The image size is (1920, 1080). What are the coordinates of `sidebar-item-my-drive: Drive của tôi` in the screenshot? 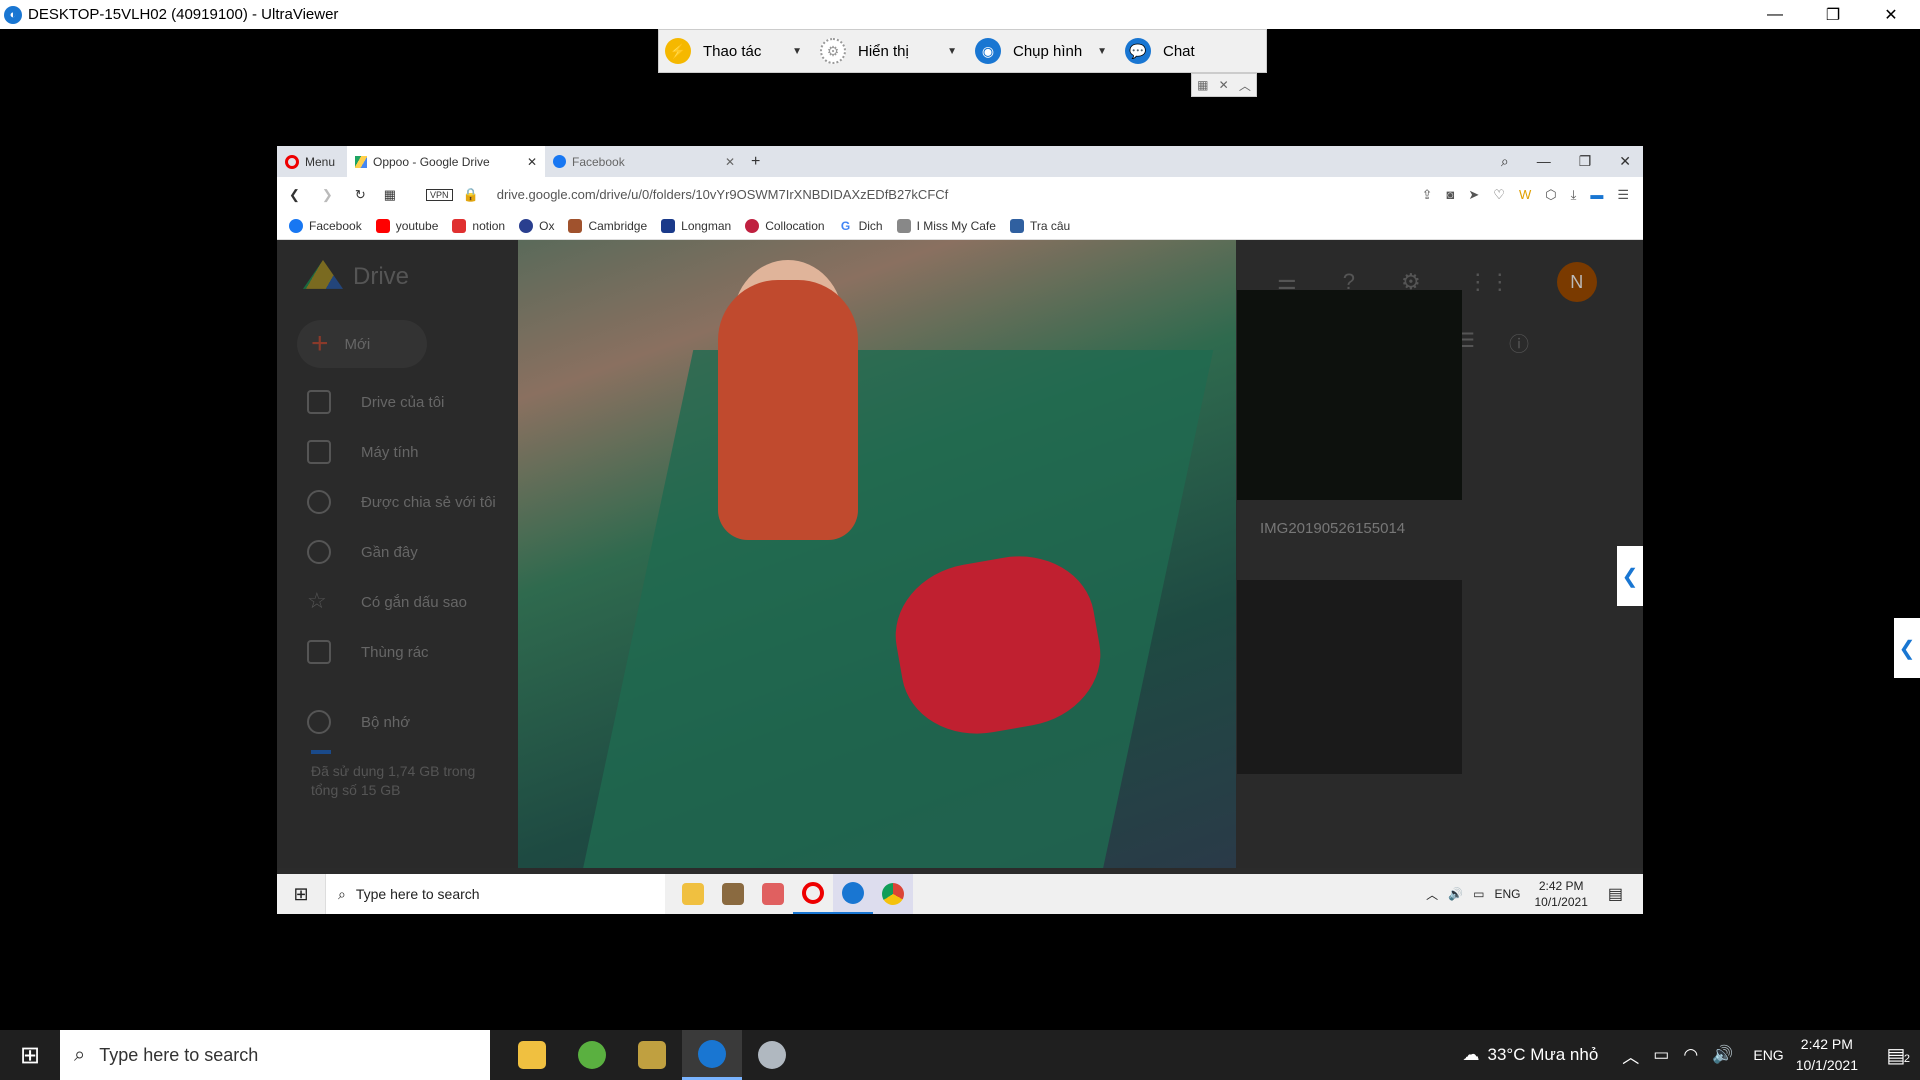 It's located at (375, 402).